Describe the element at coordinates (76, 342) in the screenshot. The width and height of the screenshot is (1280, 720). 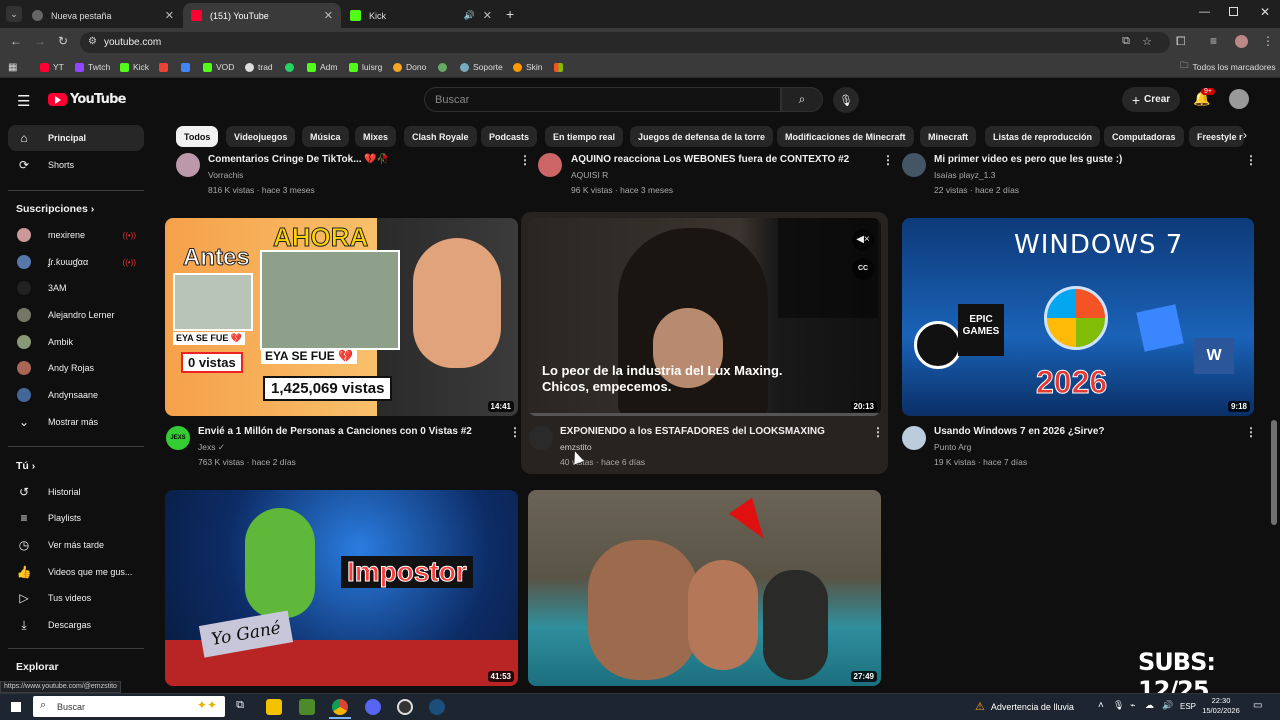
I see `sidebar-item-sub: Ambik` at that location.